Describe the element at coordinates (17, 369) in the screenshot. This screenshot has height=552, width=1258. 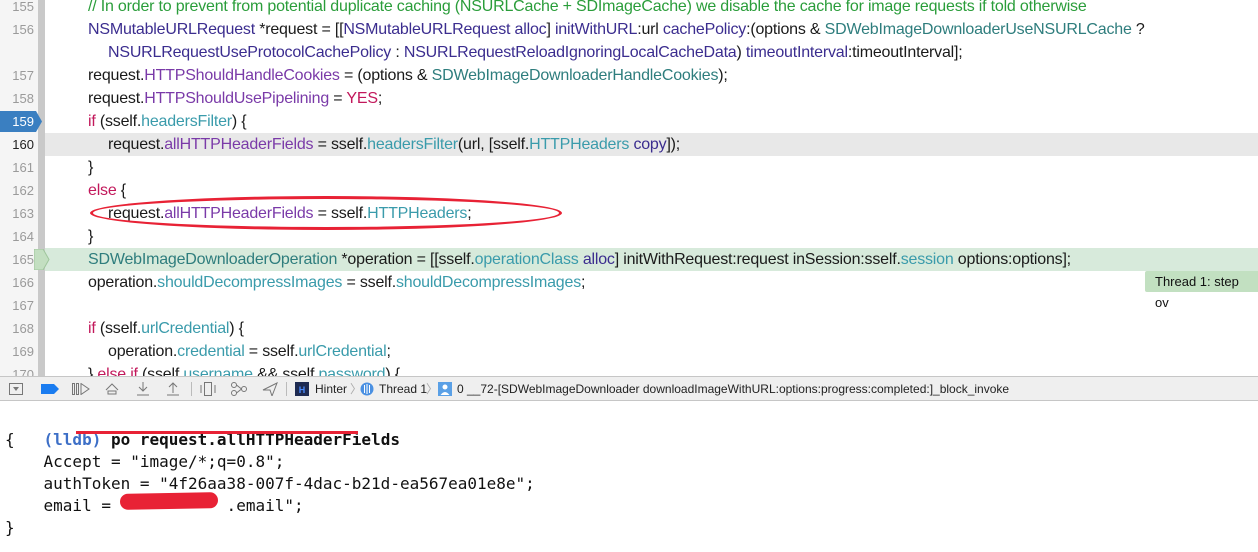
I see `line-number: 170` at that location.